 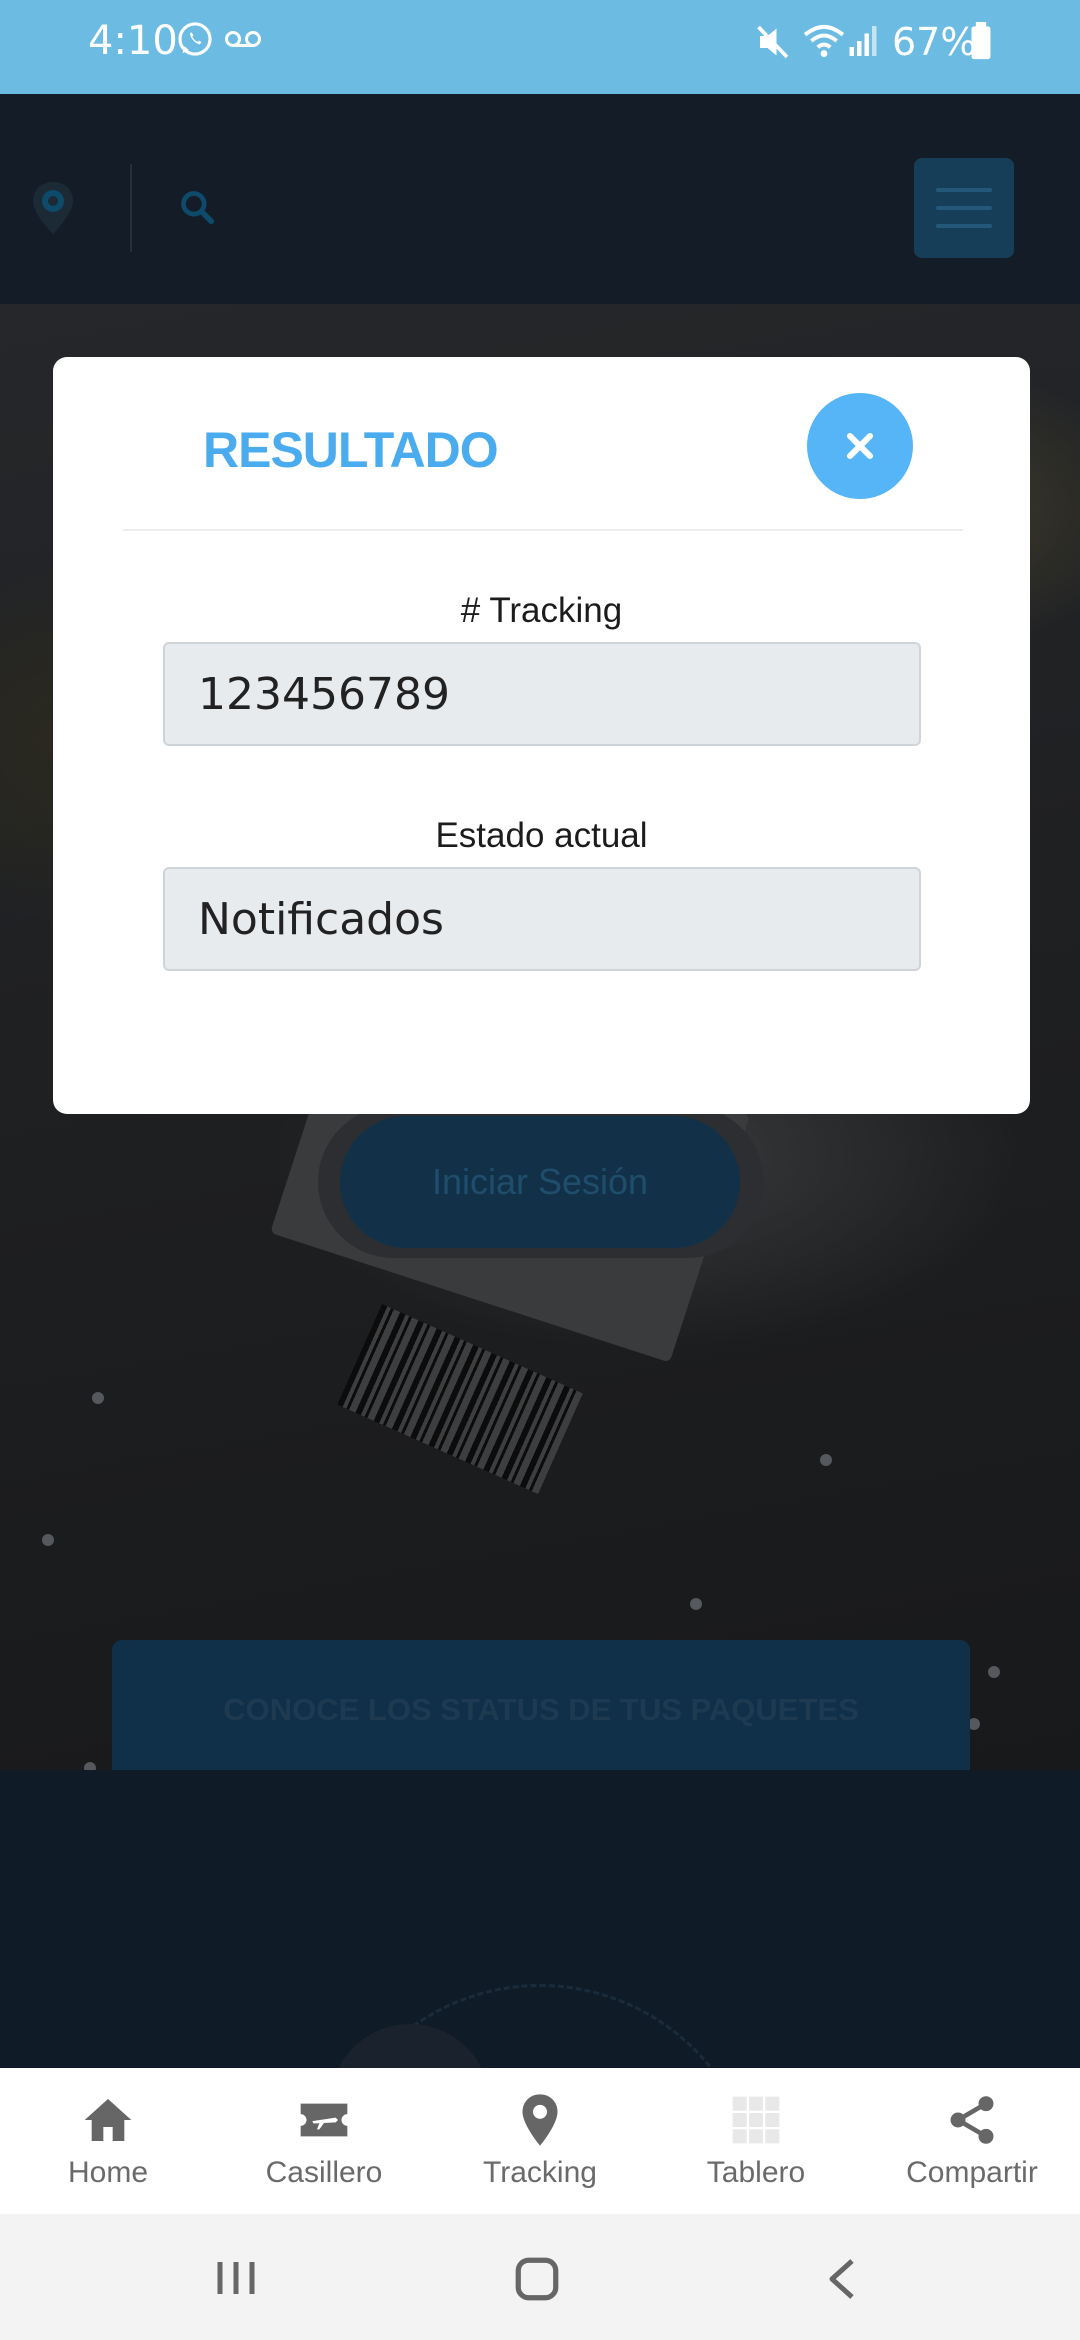 I want to click on logo-pin-icon, so click(x=53, y=208).